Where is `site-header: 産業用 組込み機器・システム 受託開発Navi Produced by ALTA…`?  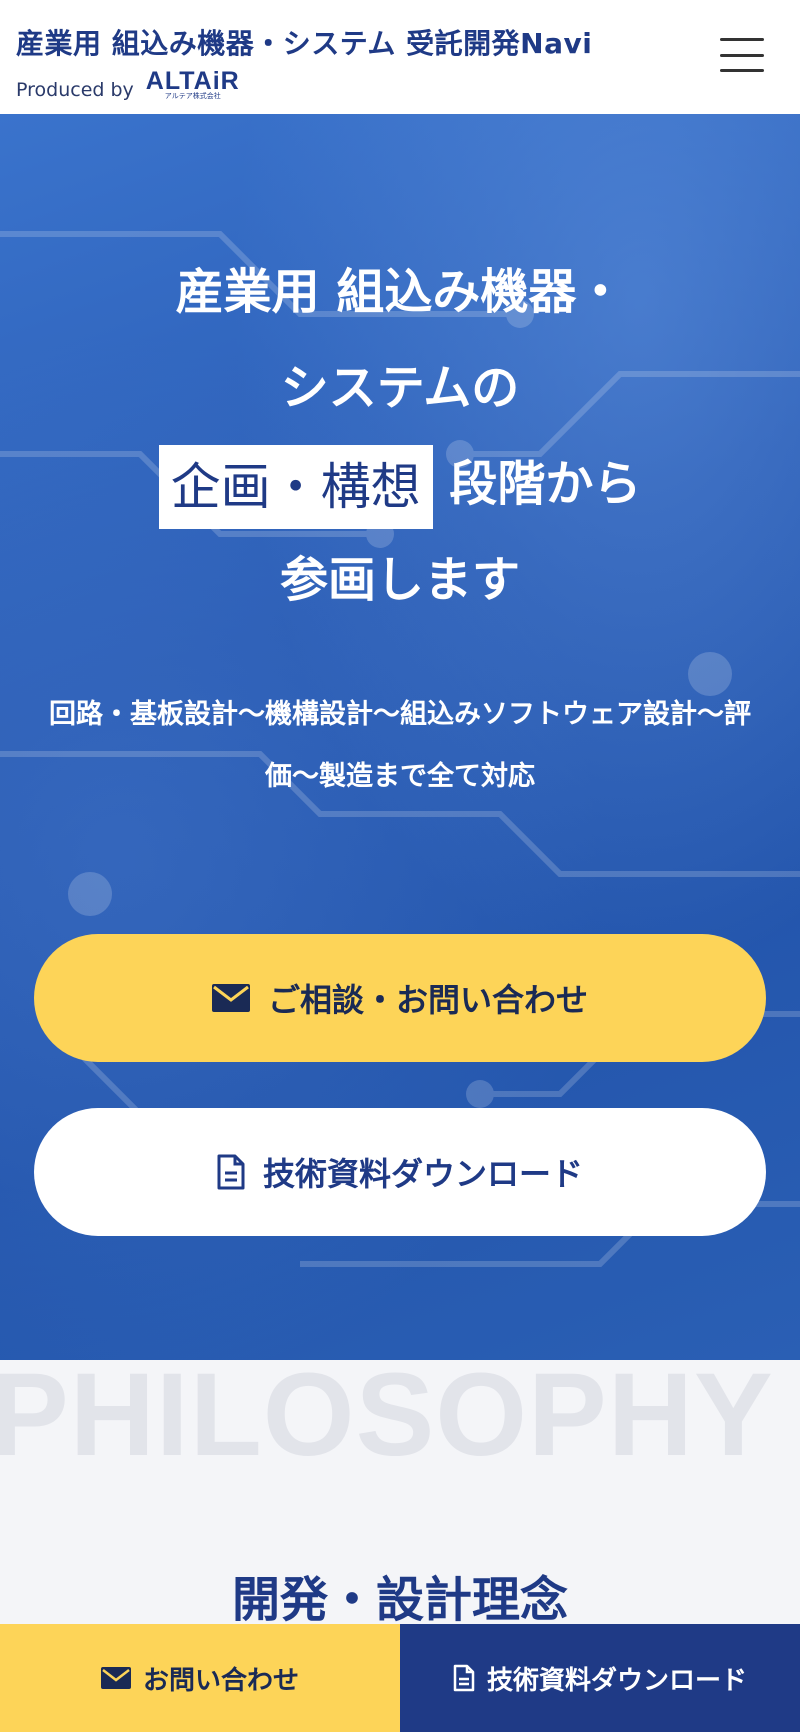
site-header: 産業用 組込み機器・システム 受託開発Navi Produced by ALTA… is located at coordinates (400, 57).